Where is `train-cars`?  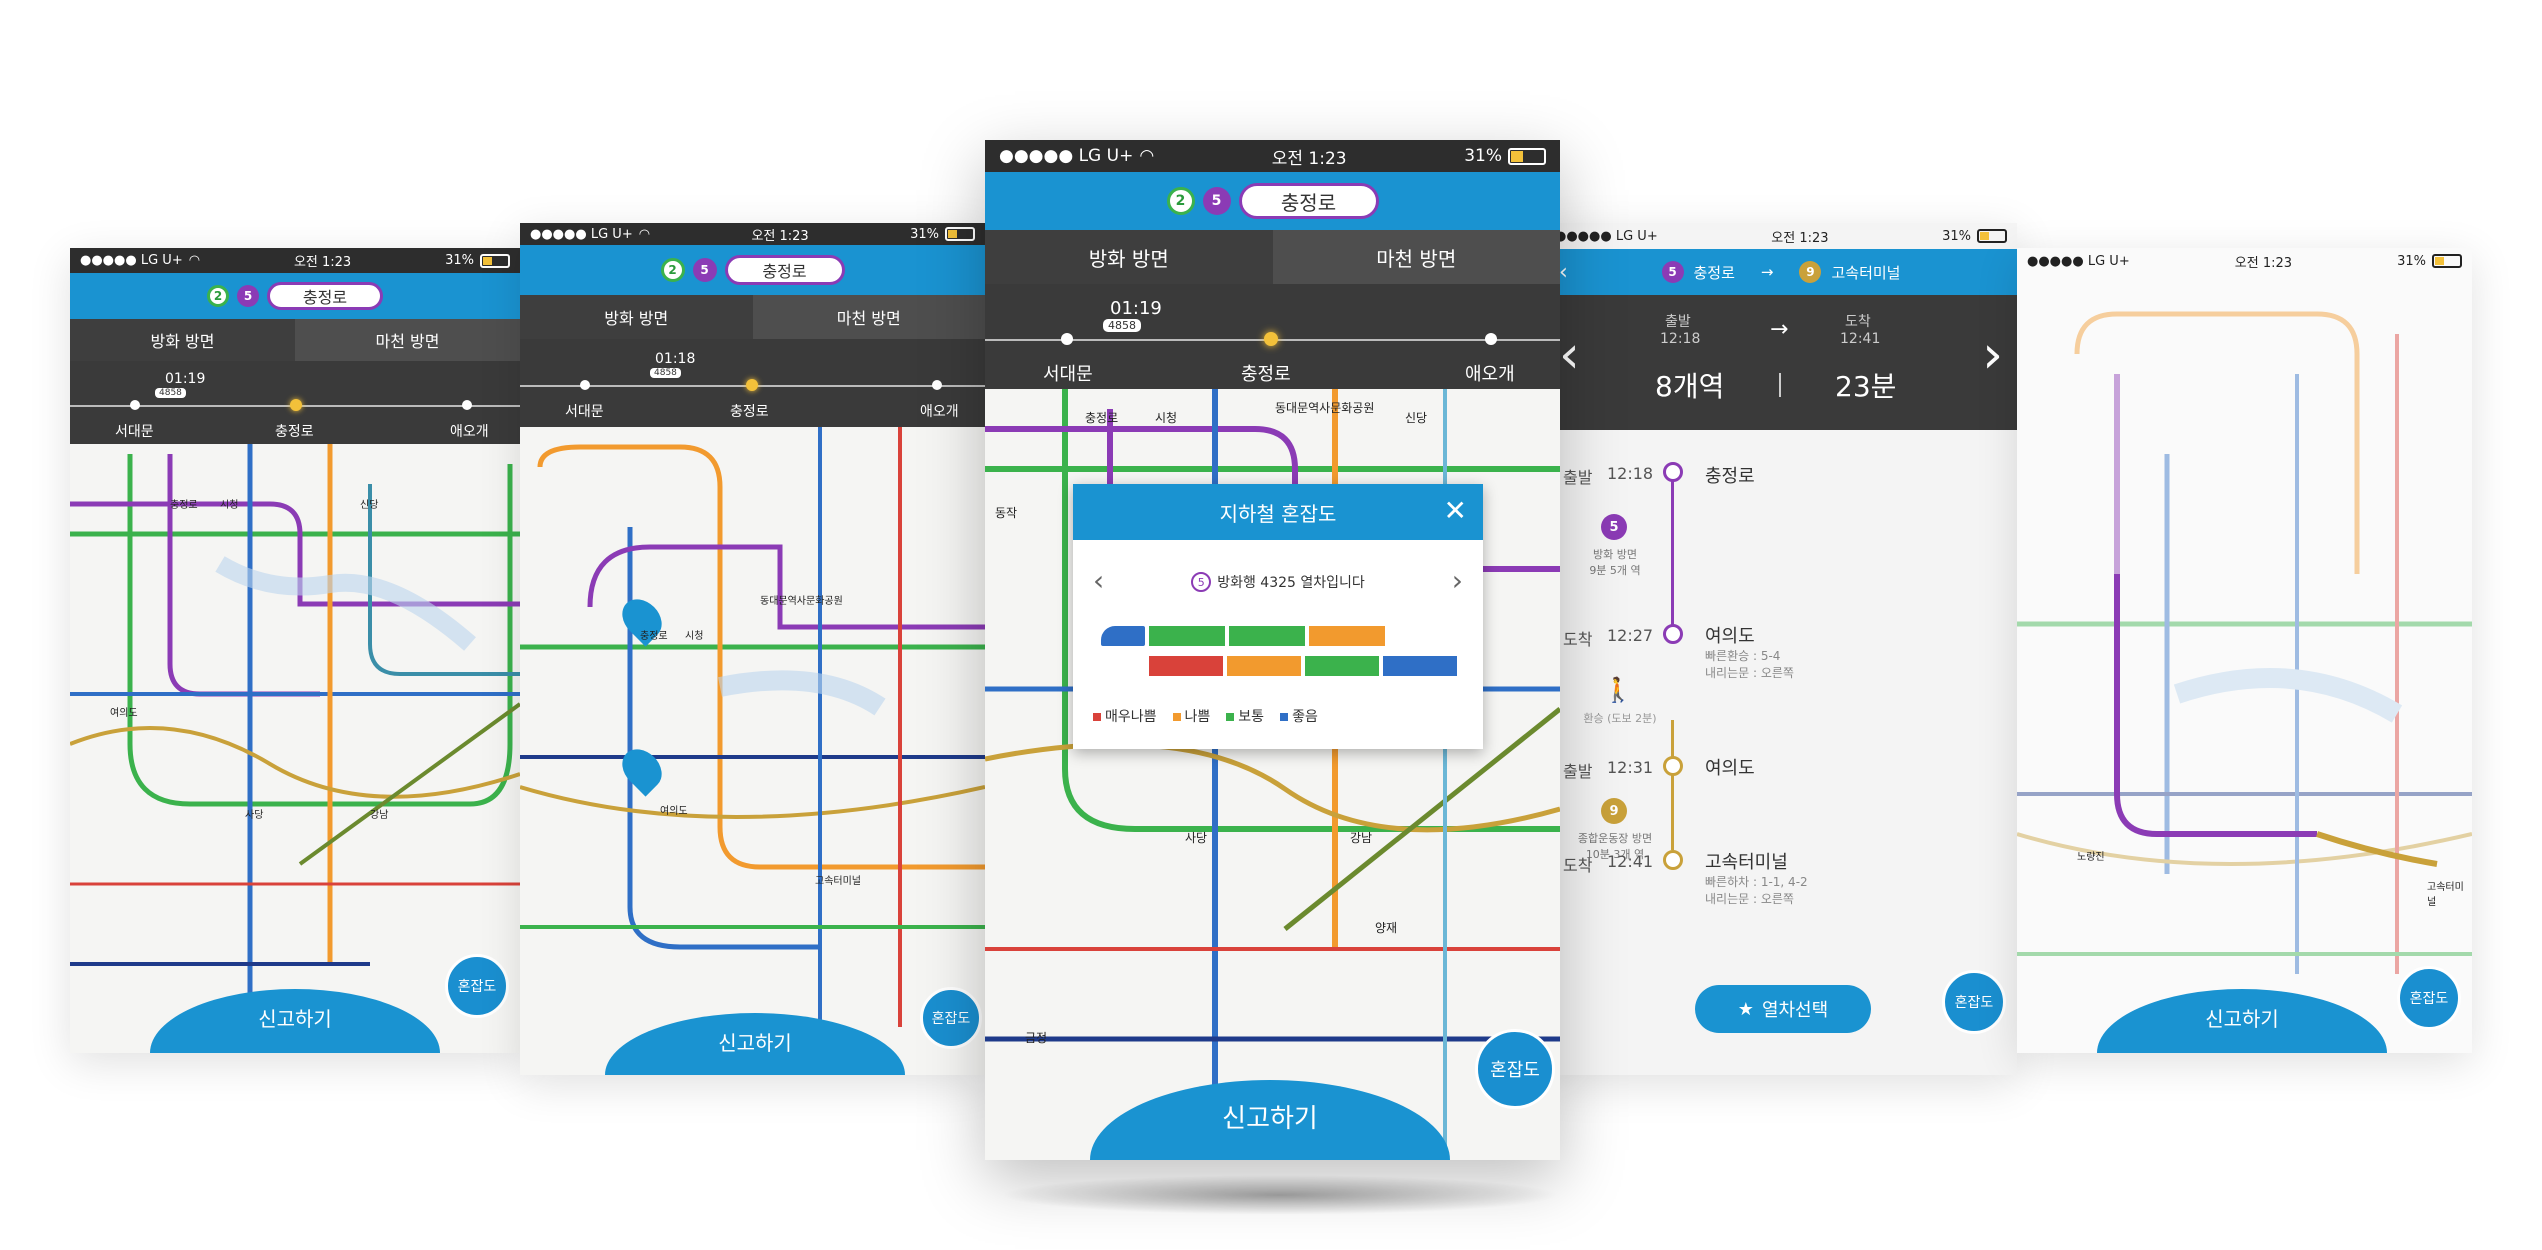
train-cars is located at coordinates (1281, 651).